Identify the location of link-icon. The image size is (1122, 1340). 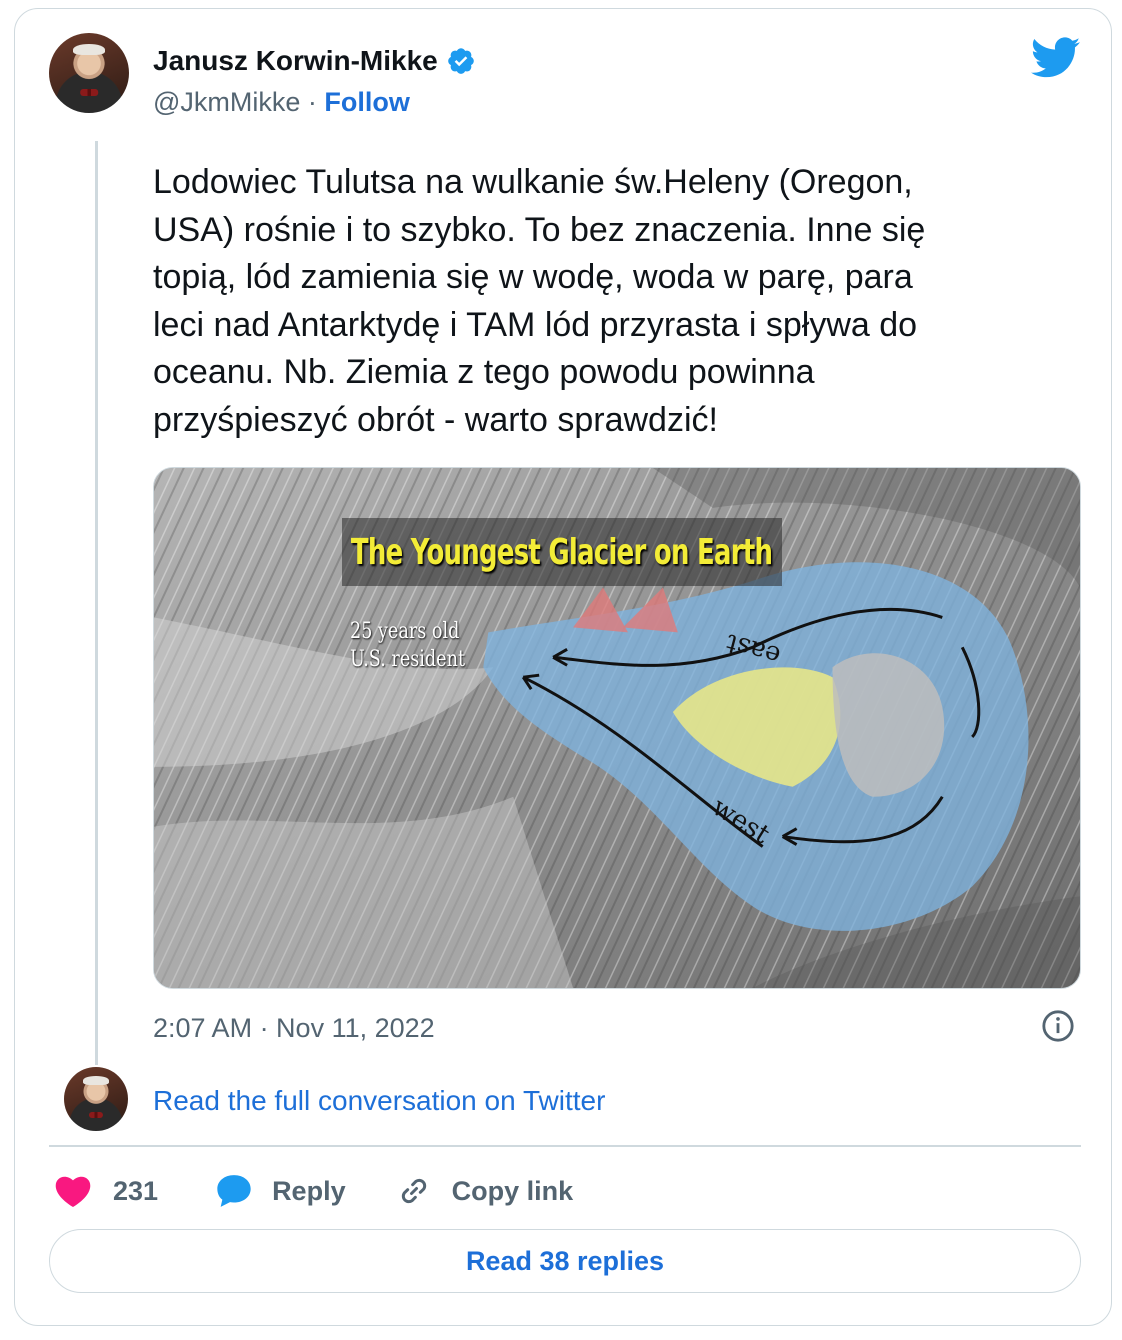
(413, 1191).